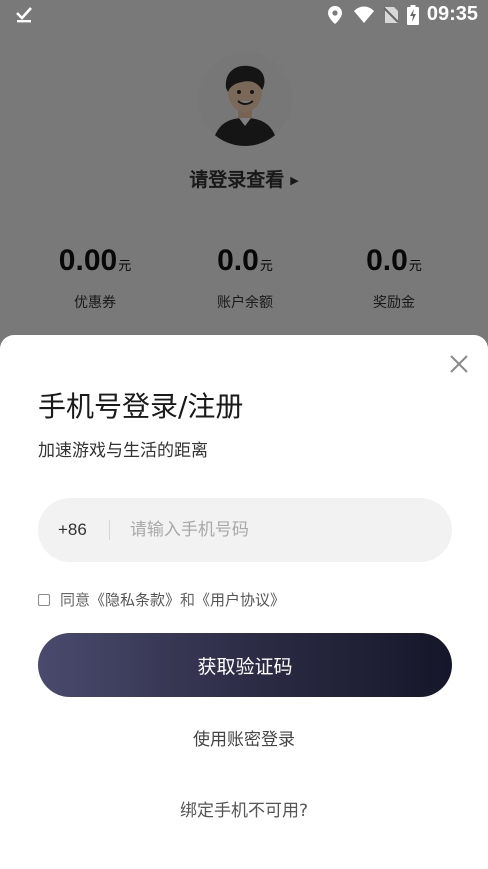 This screenshot has height=869, width=488. What do you see at coordinates (452, 14) in the screenshot?
I see `status-time: 09:35` at bounding box center [452, 14].